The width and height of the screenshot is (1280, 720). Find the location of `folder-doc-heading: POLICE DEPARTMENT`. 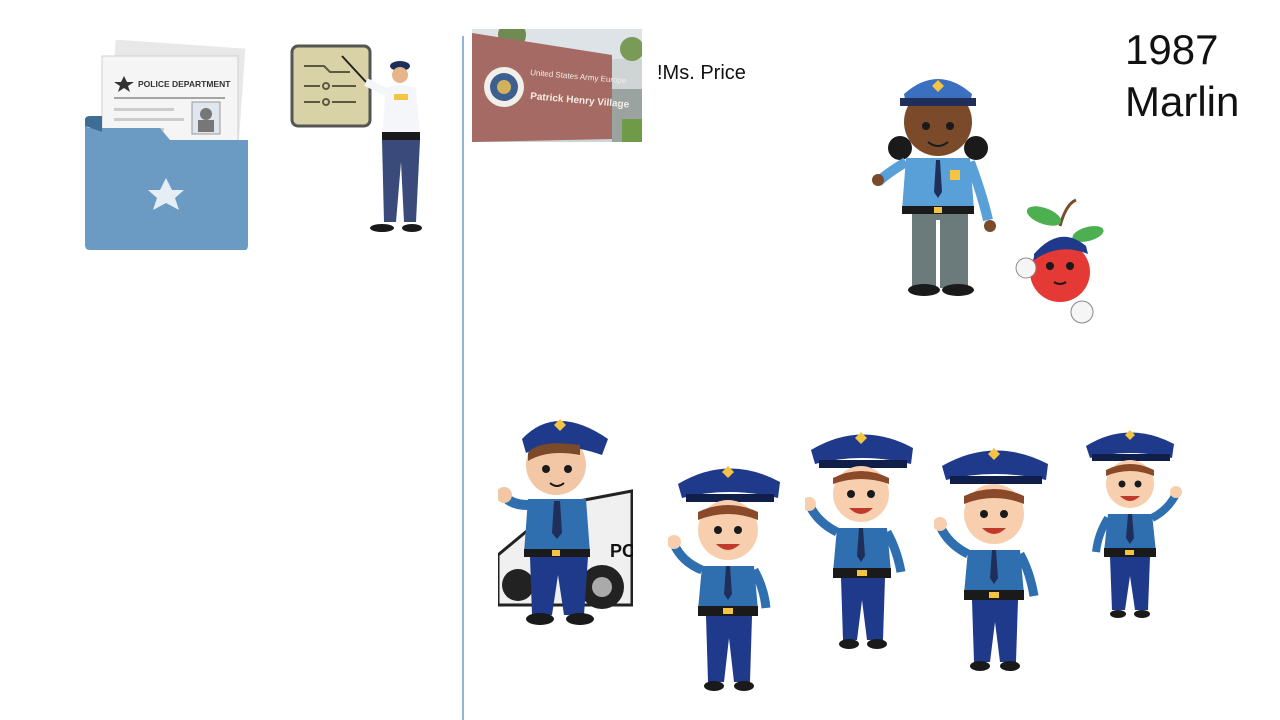

folder-doc-heading: POLICE DEPARTMENT is located at coordinates (184, 84).